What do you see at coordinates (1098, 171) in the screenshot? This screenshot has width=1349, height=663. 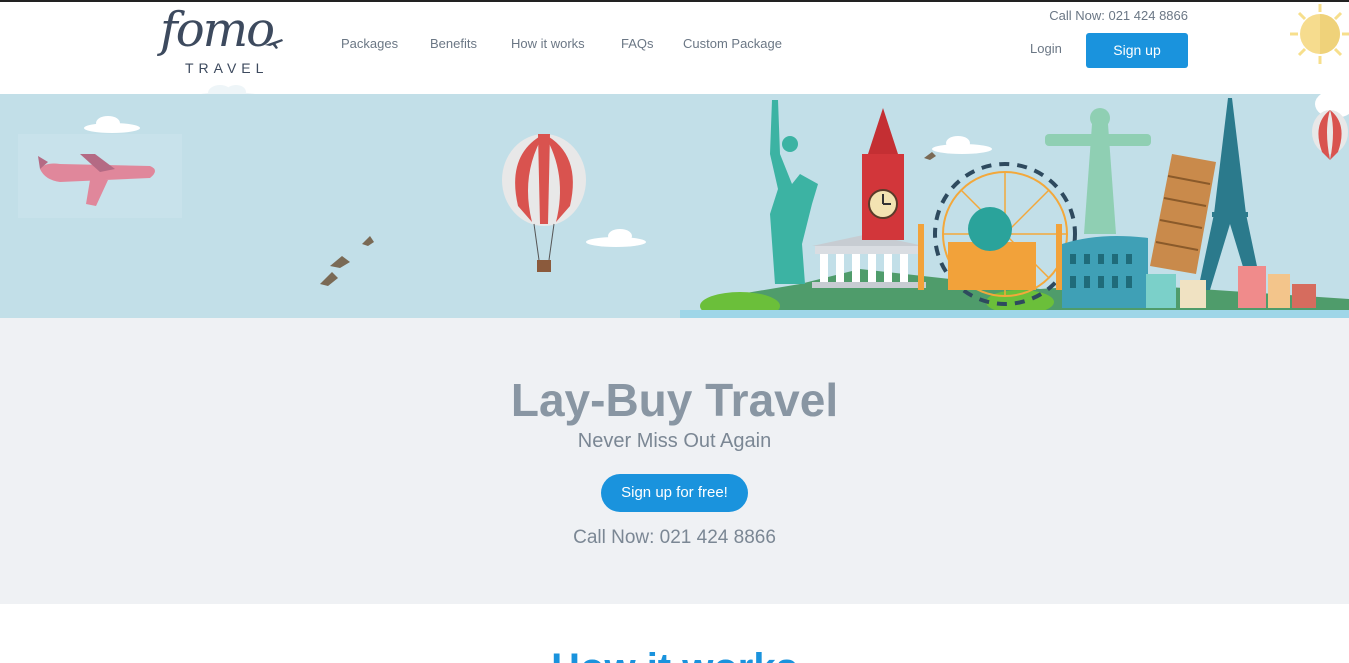 I see `christ-redeemer-icon` at bounding box center [1098, 171].